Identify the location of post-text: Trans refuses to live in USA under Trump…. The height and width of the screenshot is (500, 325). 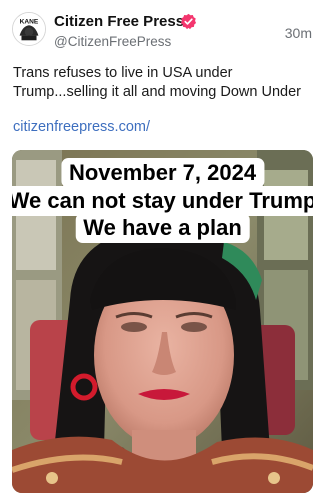
(157, 82).